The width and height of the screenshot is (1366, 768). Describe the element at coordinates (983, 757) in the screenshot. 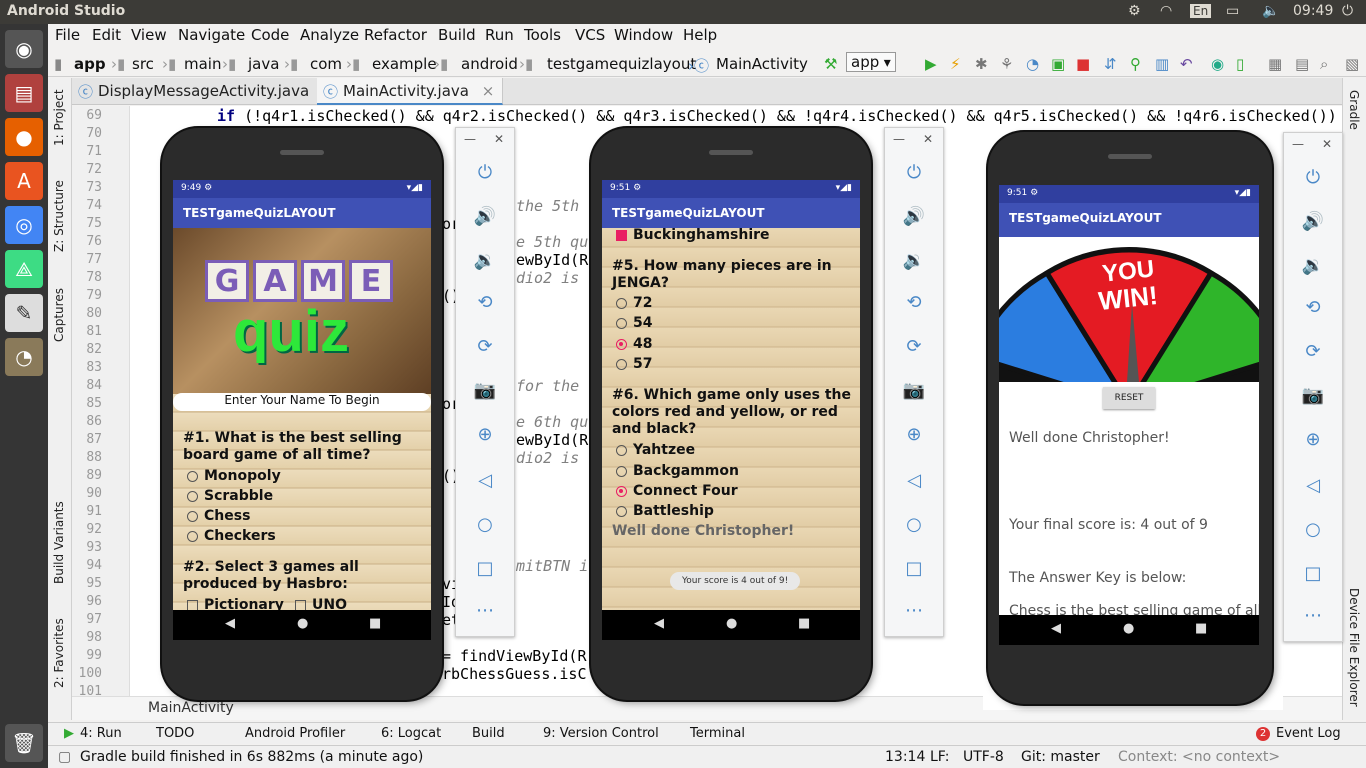

I see `encoding: UTF-8` at that location.